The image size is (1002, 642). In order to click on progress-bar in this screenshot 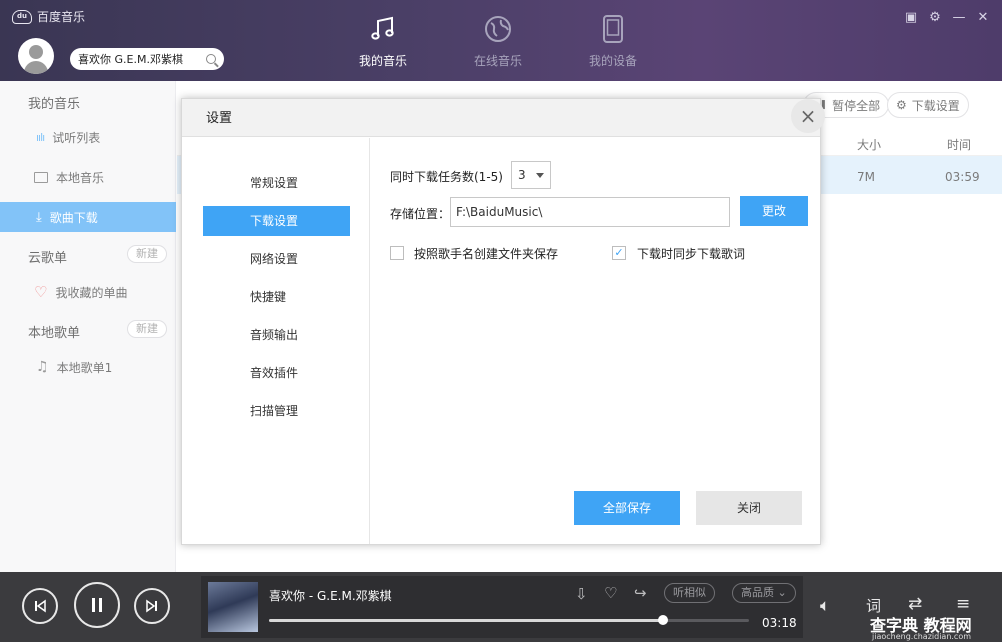, I will do `click(509, 620)`.